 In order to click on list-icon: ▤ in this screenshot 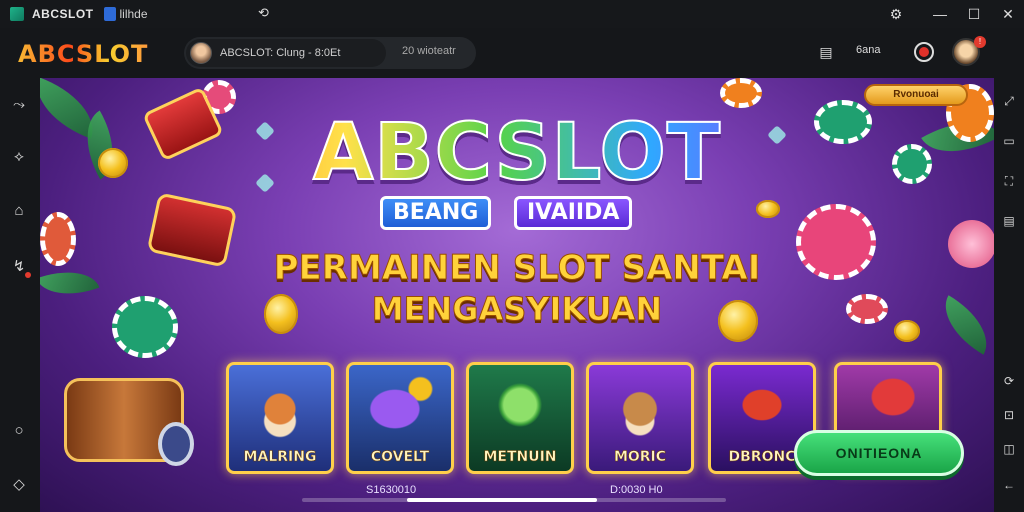, I will do `click(1009, 221)`.